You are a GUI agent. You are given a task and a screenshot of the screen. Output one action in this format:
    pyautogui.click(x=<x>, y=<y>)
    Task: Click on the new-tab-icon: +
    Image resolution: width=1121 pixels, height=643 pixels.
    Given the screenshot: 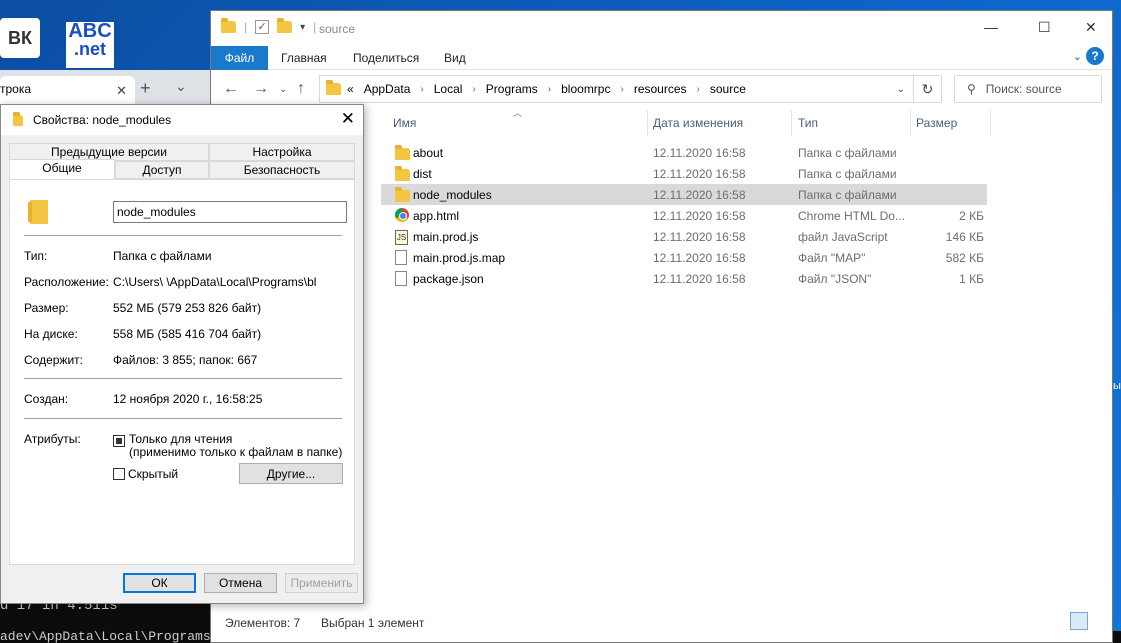 What is the action you would take?
    pyautogui.click(x=145, y=88)
    